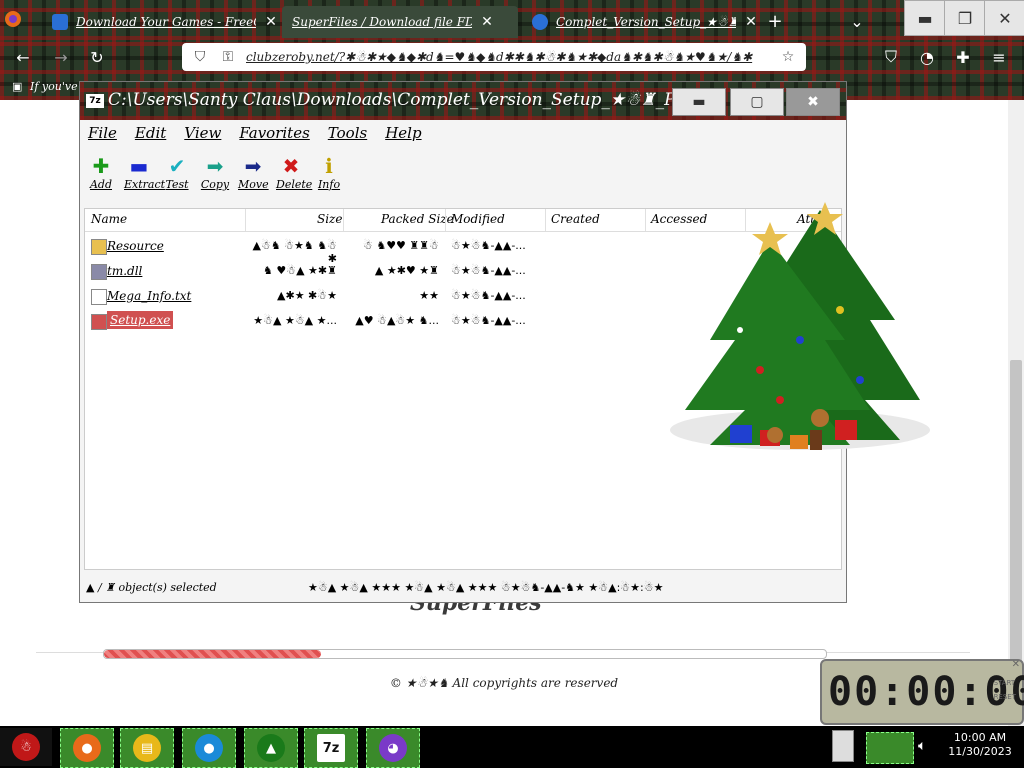 This screenshot has height=768, width=1024. What do you see at coordinates (329, 219) in the screenshot?
I see `column-size: Size` at bounding box center [329, 219].